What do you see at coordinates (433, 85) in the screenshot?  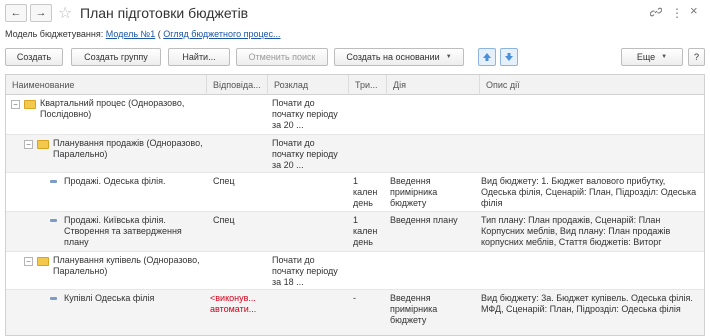 I see `column-header-action: Дія` at bounding box center [433, 85].